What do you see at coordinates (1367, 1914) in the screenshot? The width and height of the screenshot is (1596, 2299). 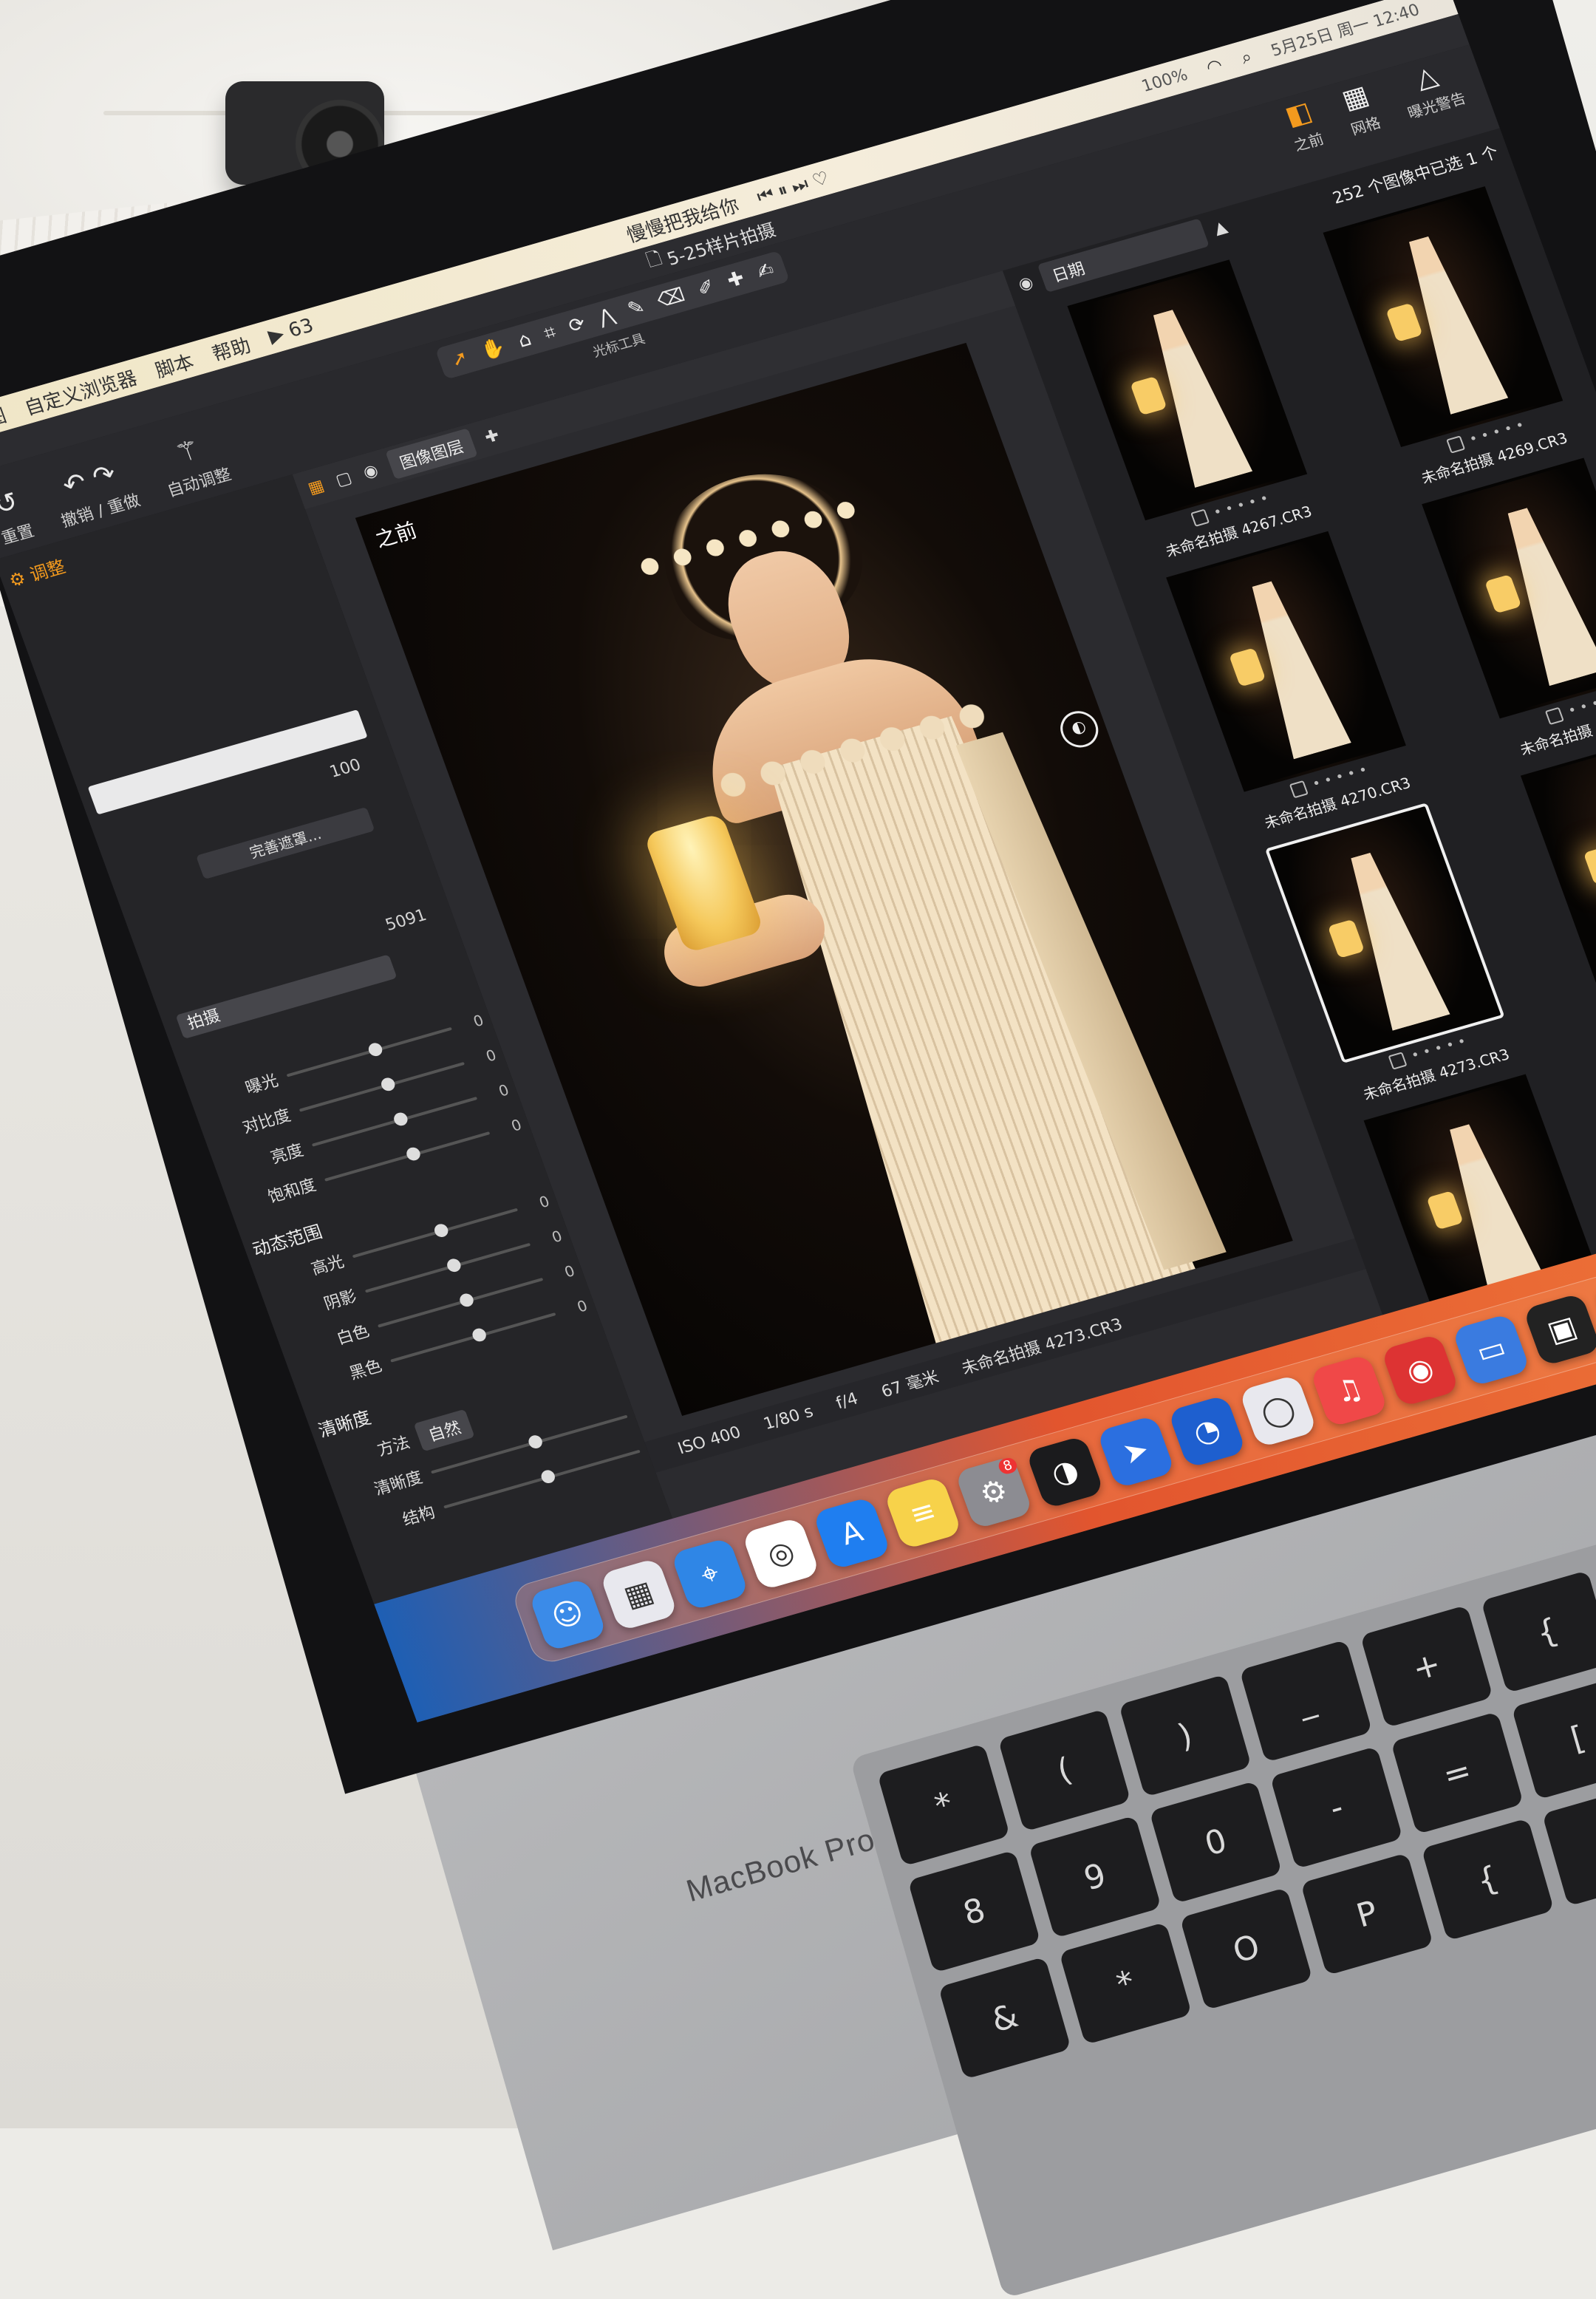 I see `keyboard-key: P` at bounding box center [1367, 1914].